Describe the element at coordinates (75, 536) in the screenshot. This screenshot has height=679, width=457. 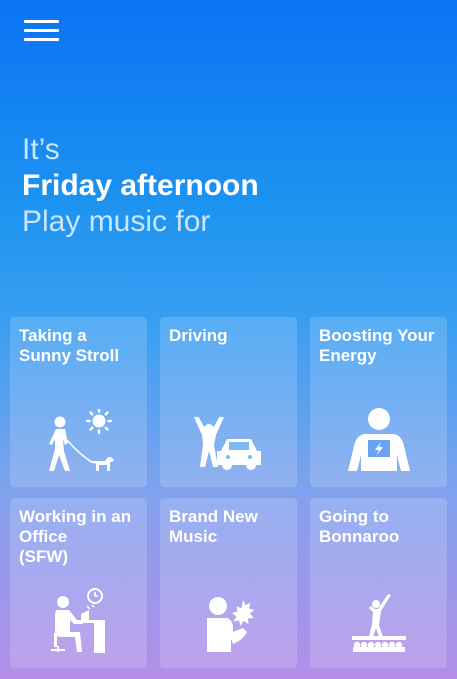
I see `tile-label: Working in an Office (SFW)` at that location.